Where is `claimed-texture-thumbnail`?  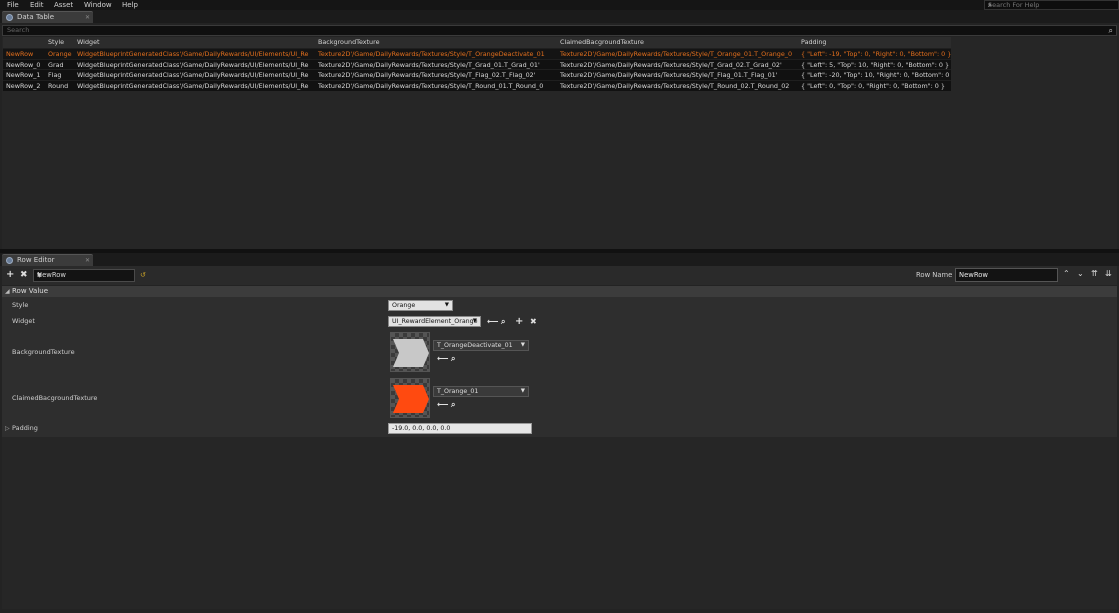 claimed-texture-thumbnail is located at coordinates (410, 398).